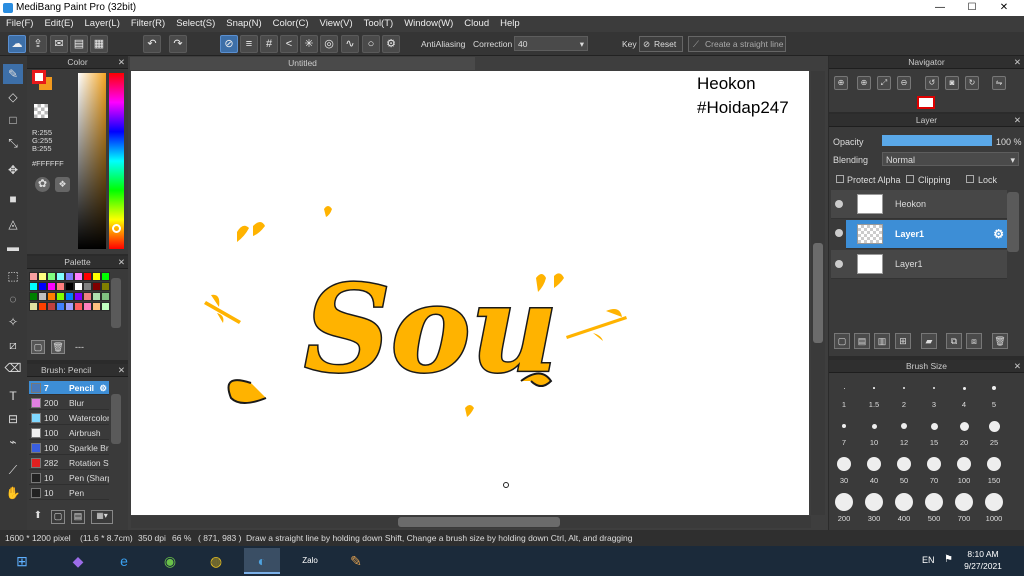  What do you see at coordinates (58, 517) in the screenshot?
I see `brush-copy-icon: ▢` at bounding box center [58, 517].